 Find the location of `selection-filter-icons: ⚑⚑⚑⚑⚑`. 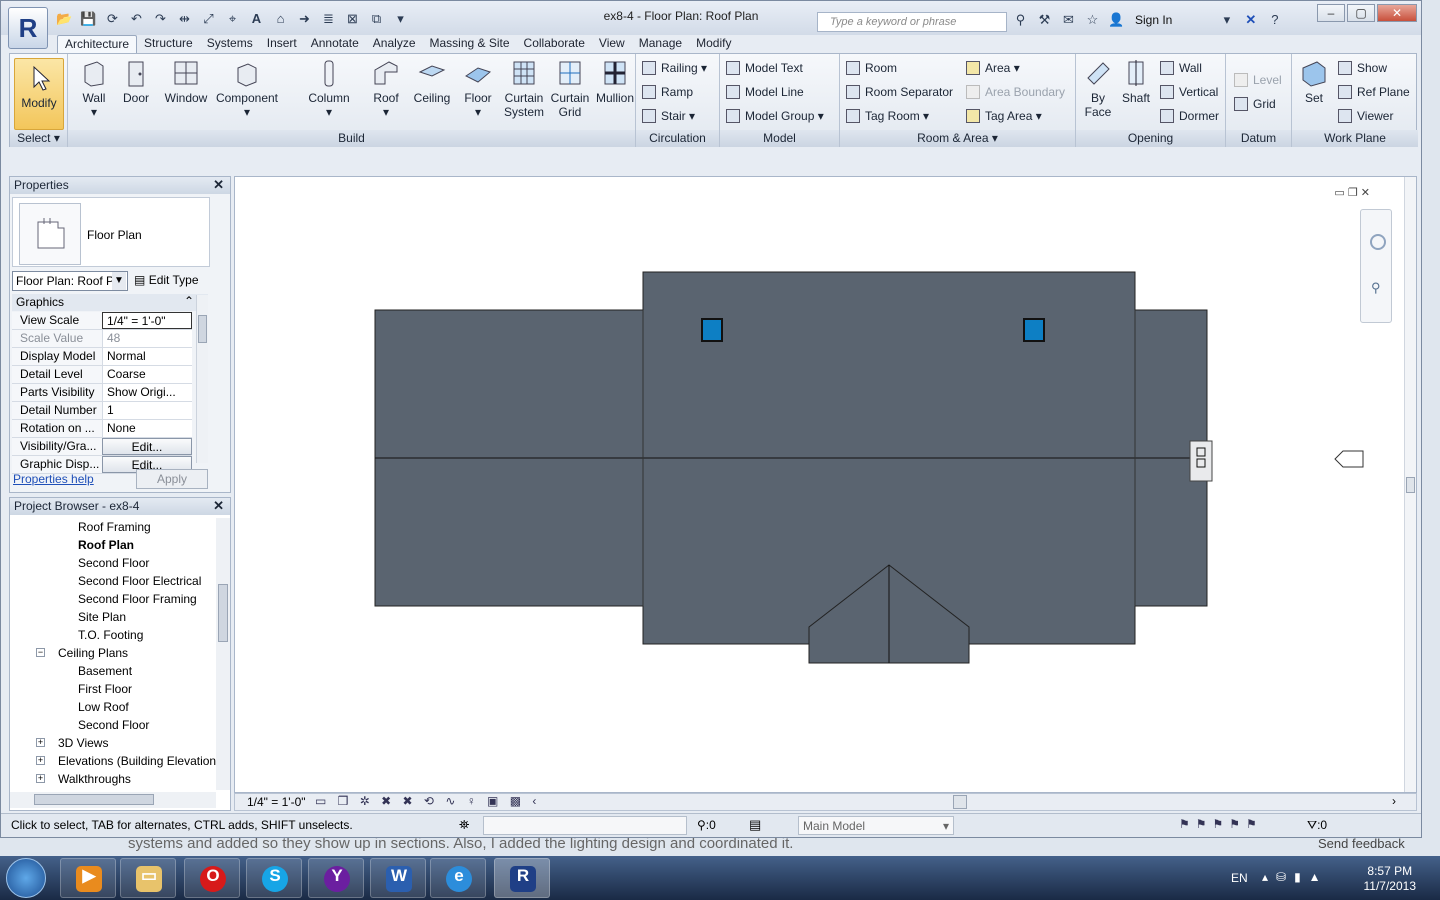

selection-filter-icons: ⚑⚑⚑⚑⚑ is located at coordinates (1221, 824).